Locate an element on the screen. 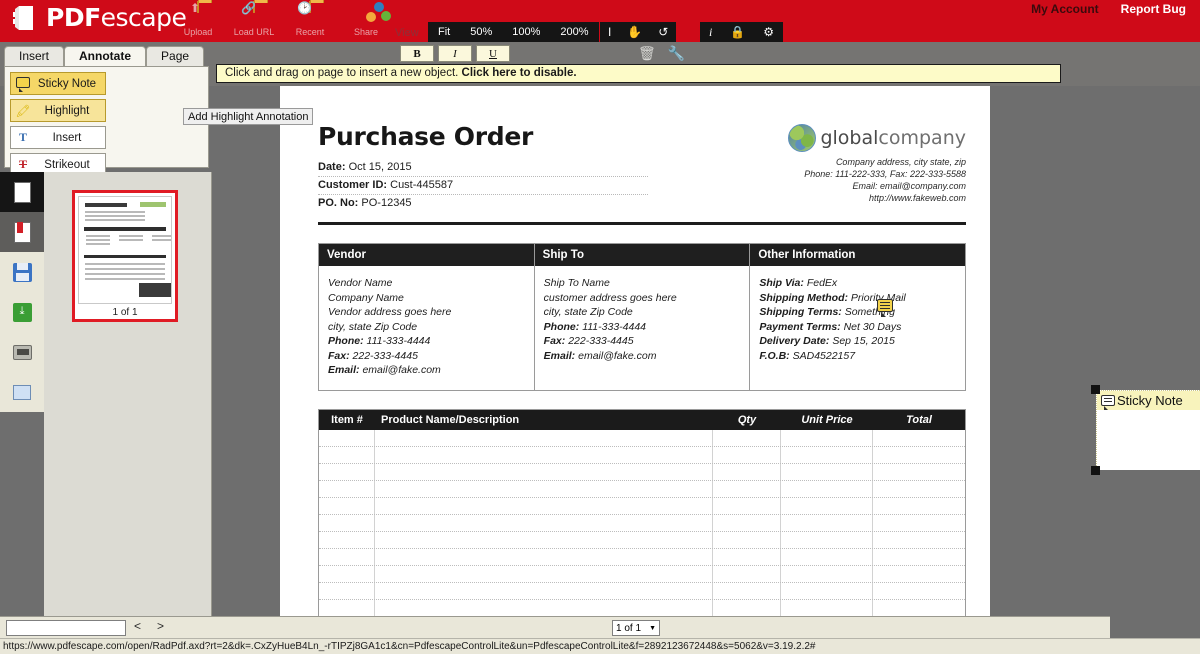 This screenshot has height=654, width=1200. my-account-link: My Account is located at coordinates (1065, 9).